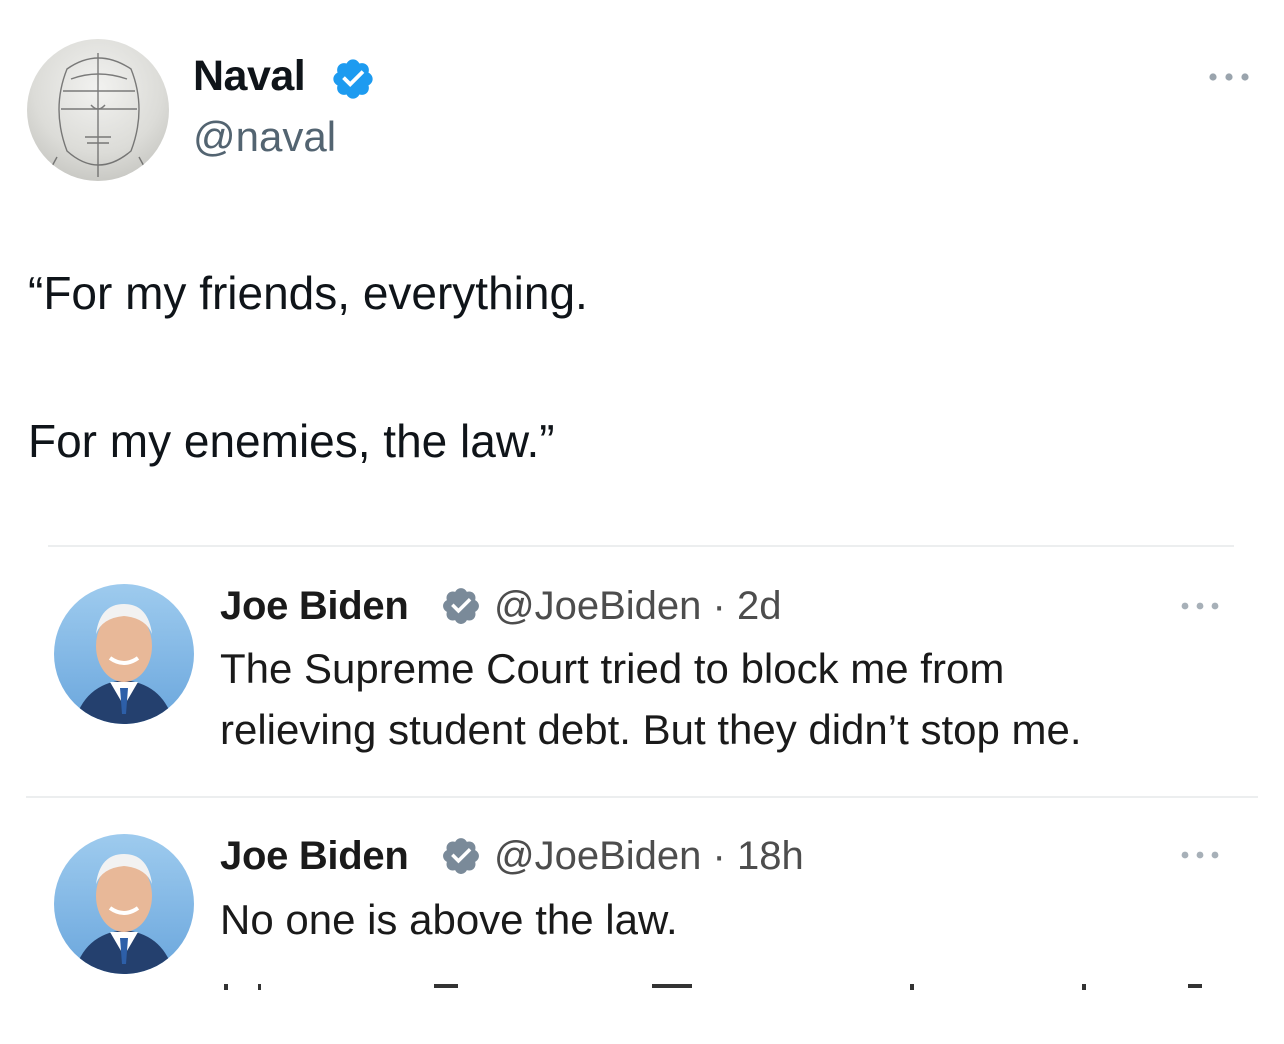  I want to click on author-avatar, so click(98, 110).